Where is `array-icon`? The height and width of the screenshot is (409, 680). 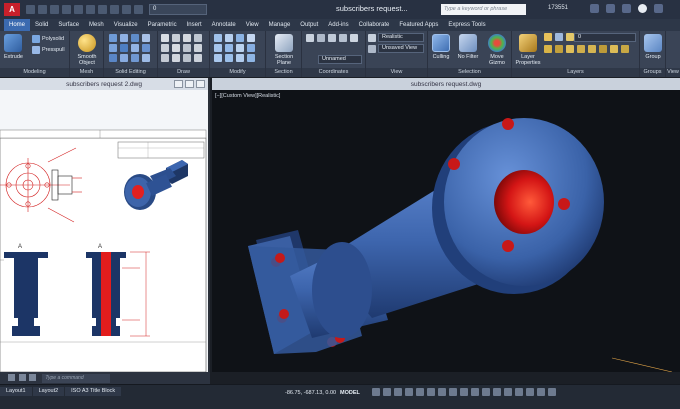 array-icon is located at coordinates (218, 48).